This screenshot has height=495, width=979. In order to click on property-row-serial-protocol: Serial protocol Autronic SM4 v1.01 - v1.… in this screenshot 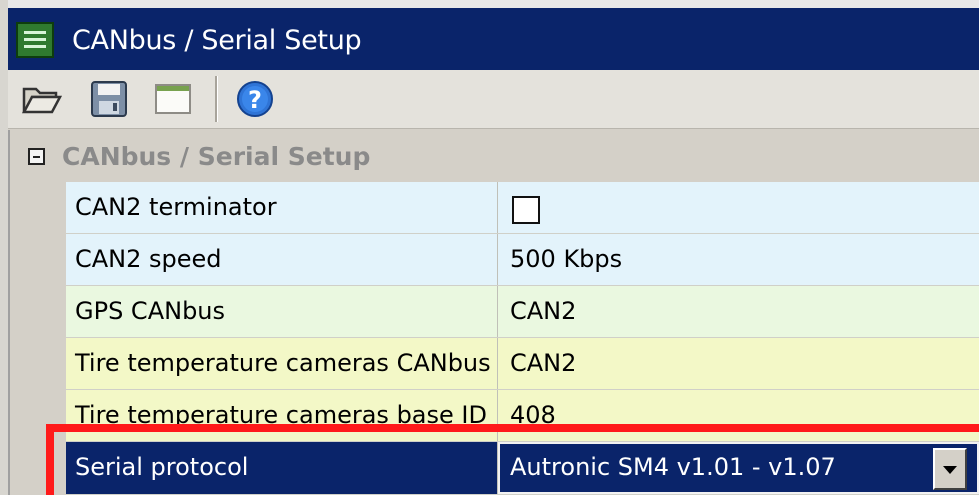, I will do `click(522, 468)`.